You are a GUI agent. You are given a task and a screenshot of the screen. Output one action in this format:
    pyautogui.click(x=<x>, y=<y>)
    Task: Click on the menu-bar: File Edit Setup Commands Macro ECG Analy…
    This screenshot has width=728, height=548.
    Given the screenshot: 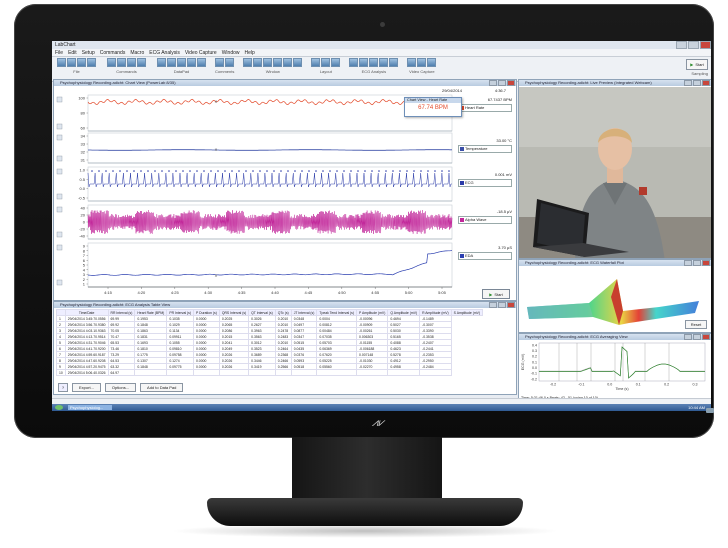 What is the action you would take?
    pyautogui.click(x=381, y=53)
    